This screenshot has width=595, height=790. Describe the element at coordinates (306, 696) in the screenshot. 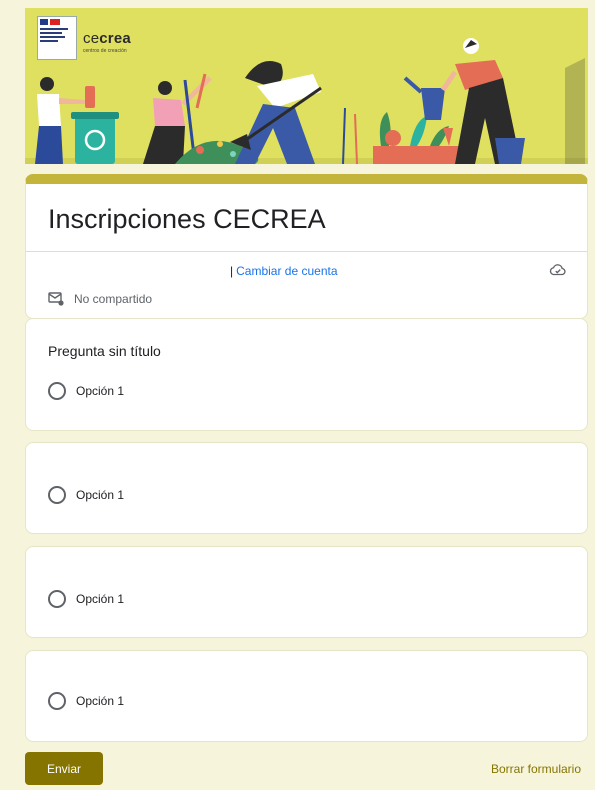

I see `question-card-4: Opción 1` at that location.